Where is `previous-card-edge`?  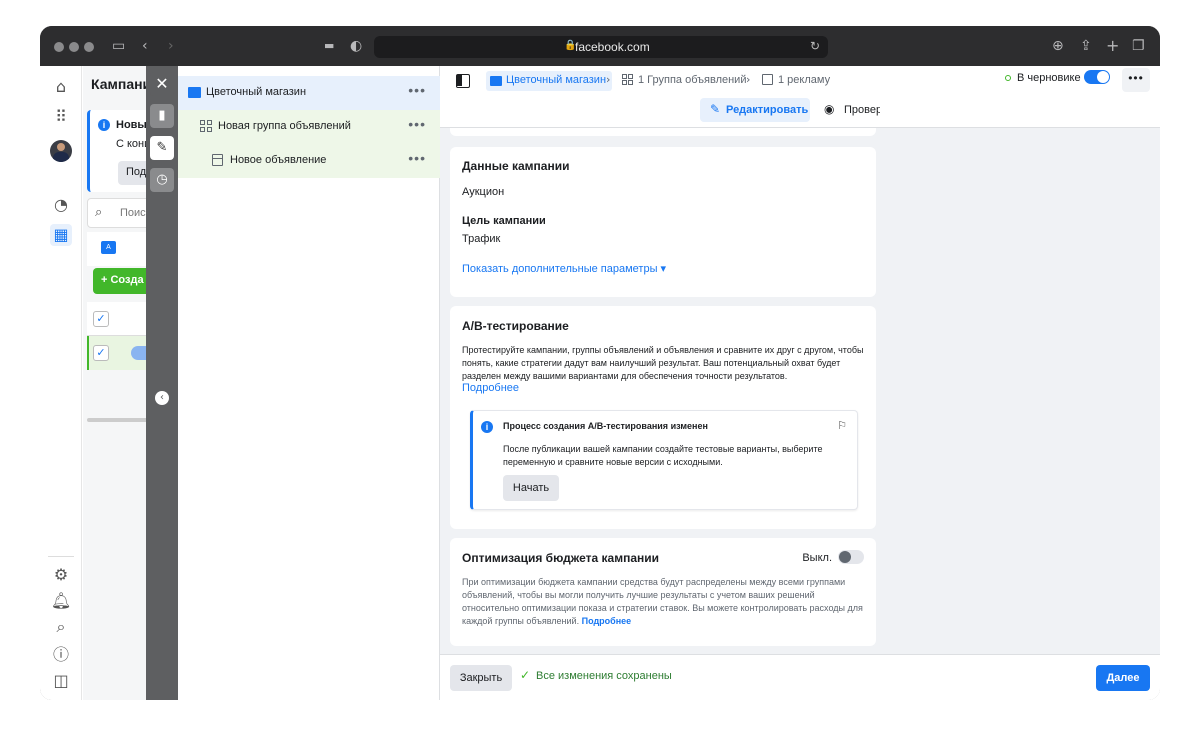
previous-card-edge is located at coordinates (663, 132).